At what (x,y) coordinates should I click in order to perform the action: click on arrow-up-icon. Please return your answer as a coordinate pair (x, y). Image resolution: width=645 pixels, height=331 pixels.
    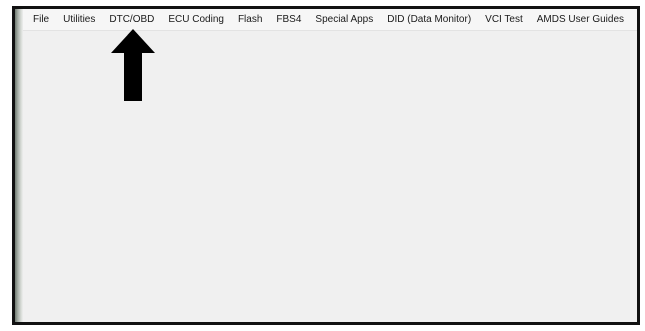
    Looking at the image, I should click on (133, 65).